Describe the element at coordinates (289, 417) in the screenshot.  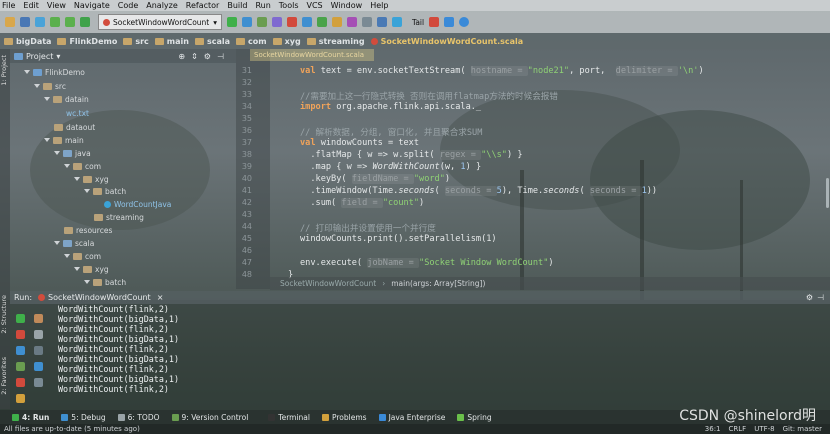
I see `tab-terminal: Terminal` at that location.